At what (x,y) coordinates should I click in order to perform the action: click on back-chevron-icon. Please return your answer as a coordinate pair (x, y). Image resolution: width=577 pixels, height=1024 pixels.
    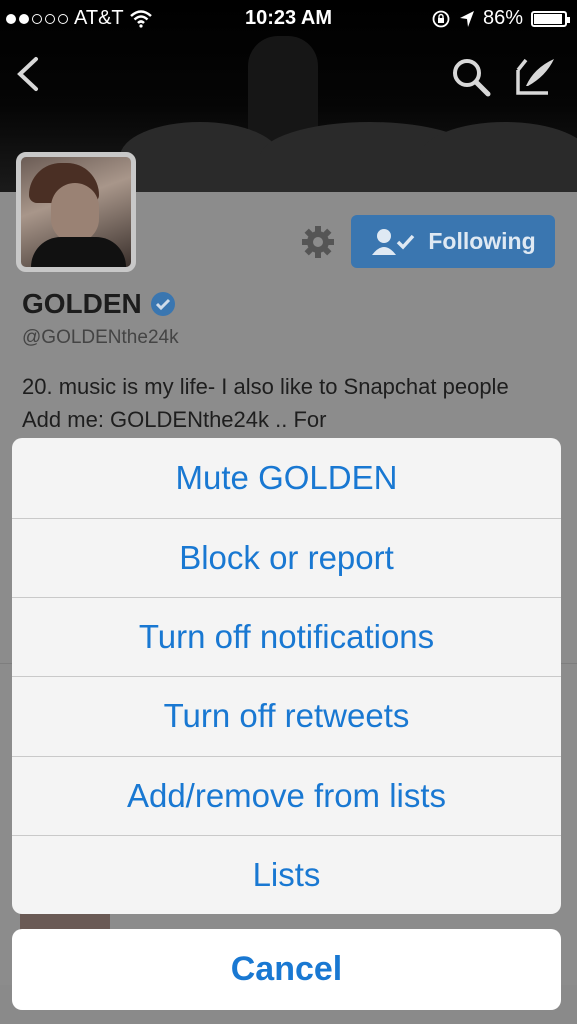
    Looking at the image, I should click on (29, 74).